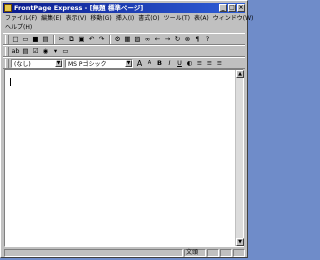  What do you see at coordinates (177, 18) in the screenshot?
I see `menu-tools: ツール(T)` at bounding box center [177, 18].